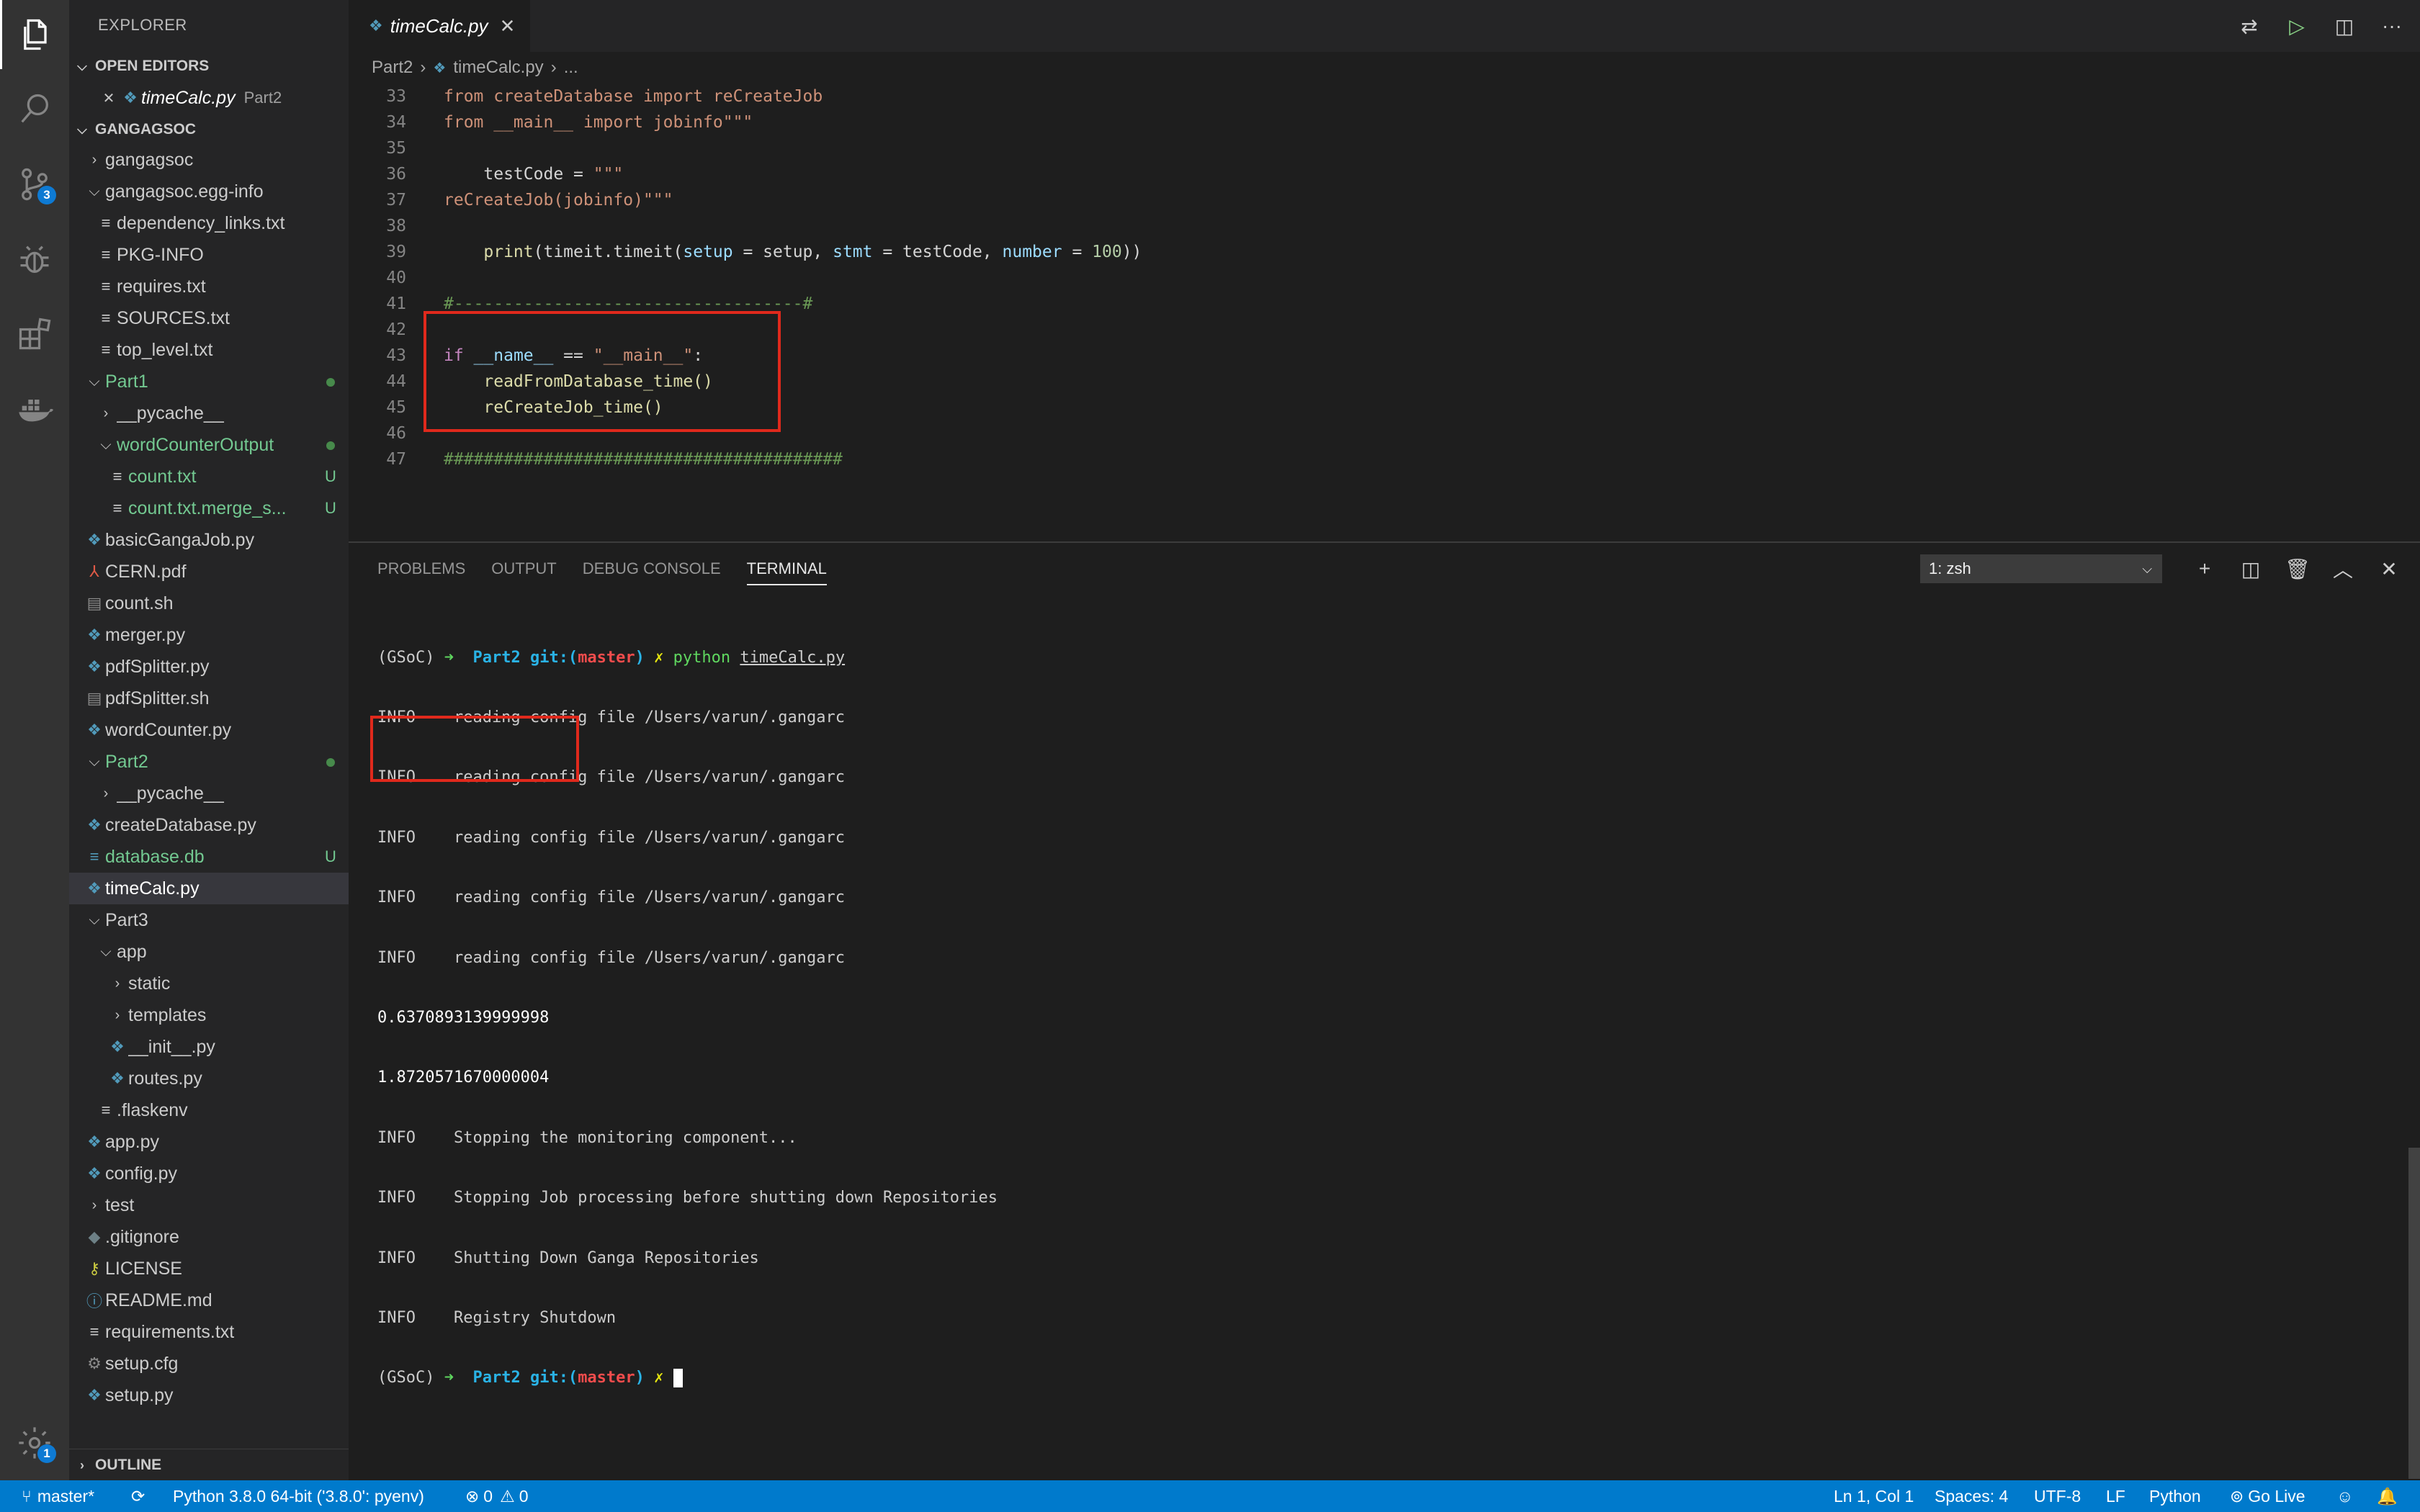 This screenshot has width=2420, height=1512. Describe the element at coordinates (2115, 1496) in the screenshot. I see `end-of-line: LF` at that location.